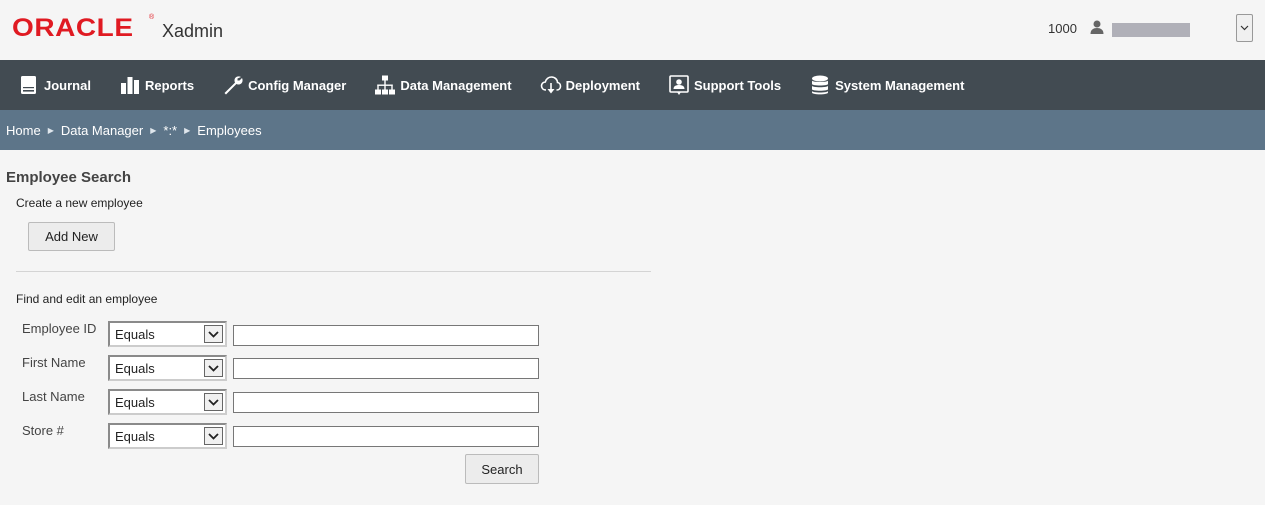 Image resolution: width=1265 pixels, height=505 pixels. I want to click on user-icon, so click(1097, 27).